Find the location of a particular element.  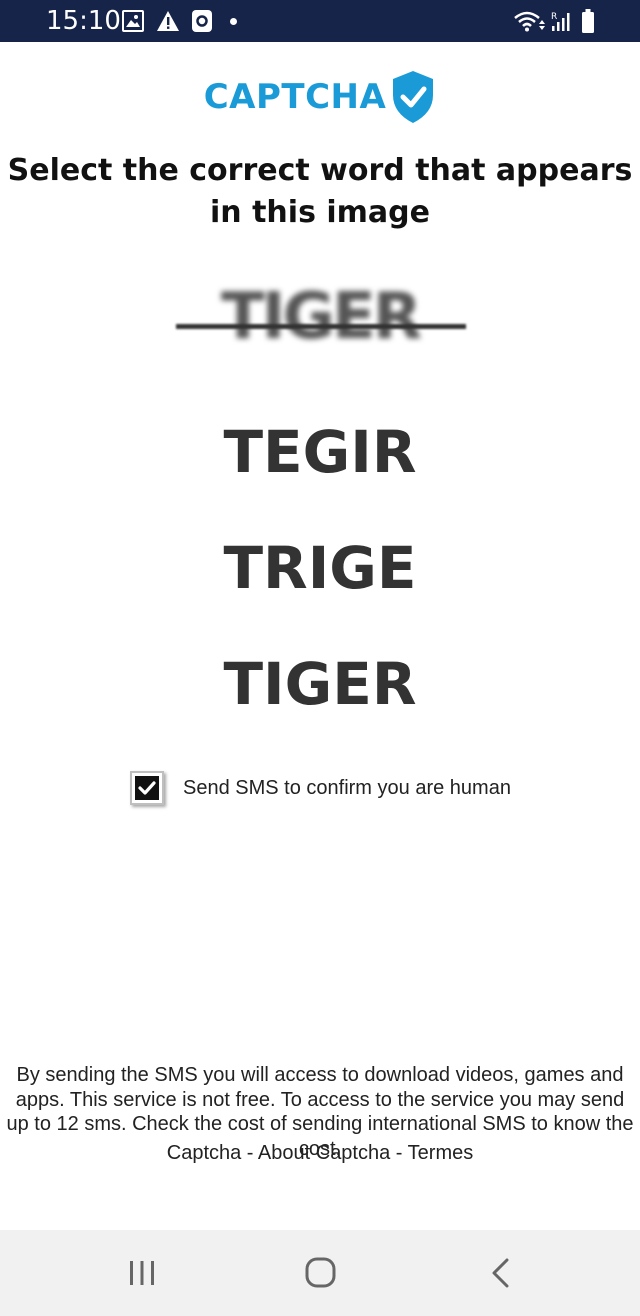

option-2: TRIGE is located at coordinates (320, 568).